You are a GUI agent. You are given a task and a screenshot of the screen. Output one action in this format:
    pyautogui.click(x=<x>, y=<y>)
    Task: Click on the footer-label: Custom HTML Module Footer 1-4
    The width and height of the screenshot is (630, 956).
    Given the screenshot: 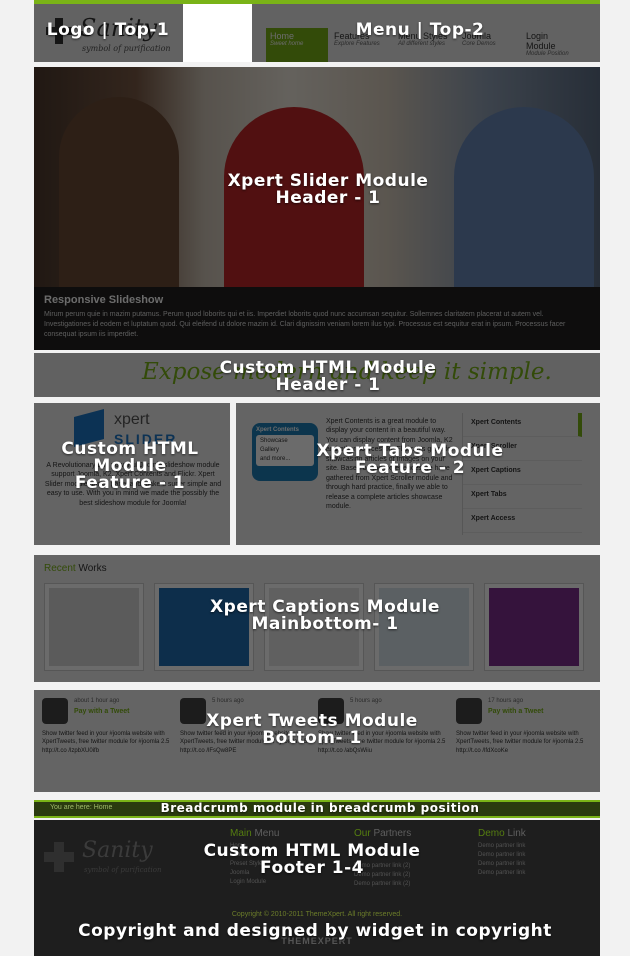 What is the action you would take?
    pyautogui.click(x=312, y=860)
    